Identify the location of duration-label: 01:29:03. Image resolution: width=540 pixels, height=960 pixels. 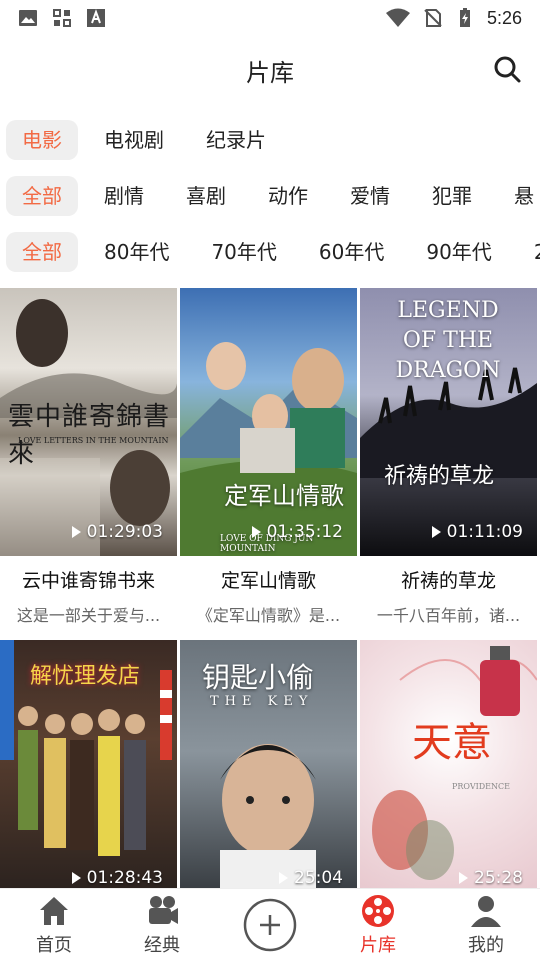
(117, 532).